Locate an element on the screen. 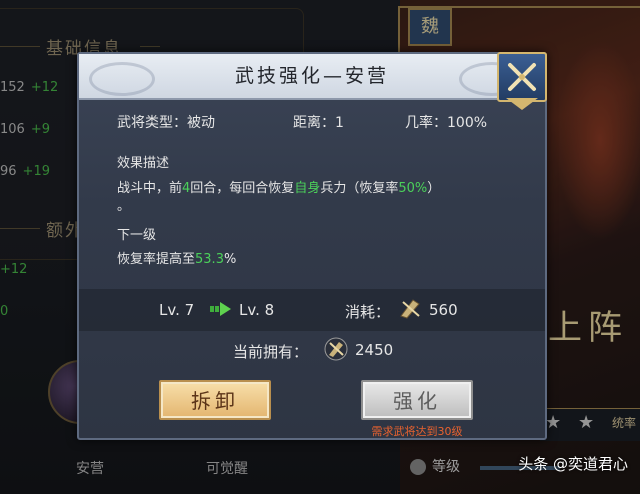  next-level-description: 恢复率提高至53.3% is located at coordinates (177, 259).